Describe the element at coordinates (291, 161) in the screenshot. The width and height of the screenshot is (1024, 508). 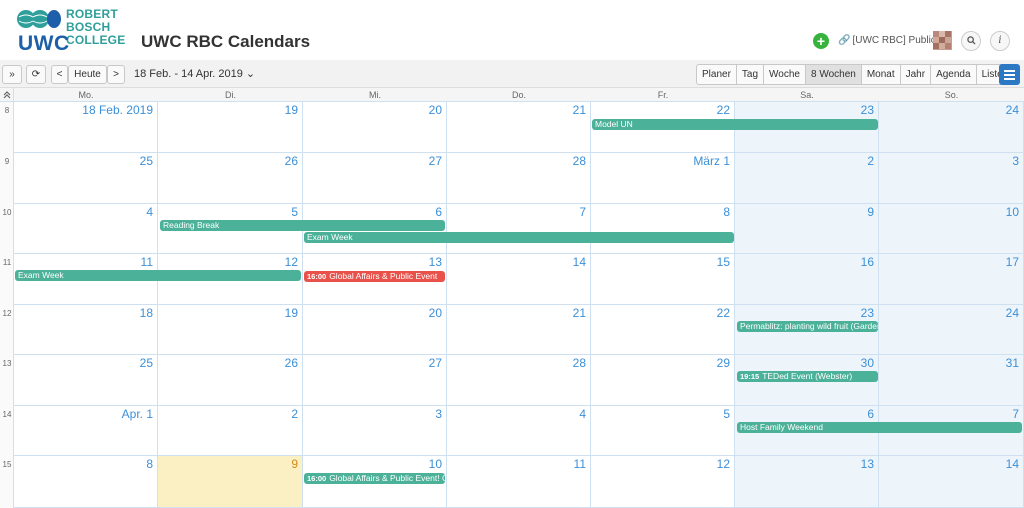
I see `day-number: 26` at that location.